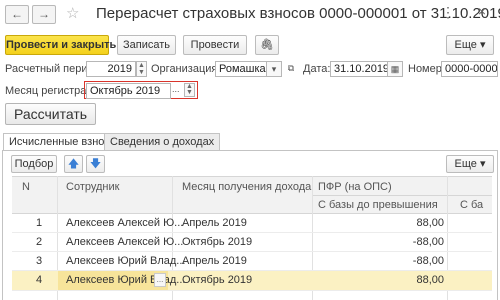 The width and height of the screenshot is (500, 300). Describe the element at coordinates (247, 187) in the screenshot. I see `column-header-month: Месяц получения дохода` at that location.